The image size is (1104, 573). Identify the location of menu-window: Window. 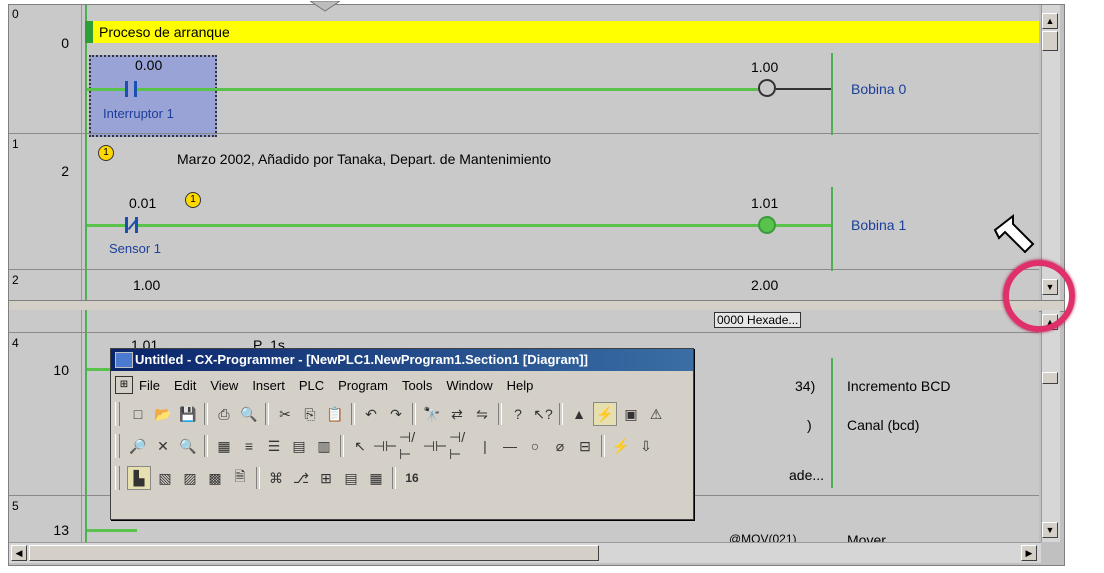
(469, 385).